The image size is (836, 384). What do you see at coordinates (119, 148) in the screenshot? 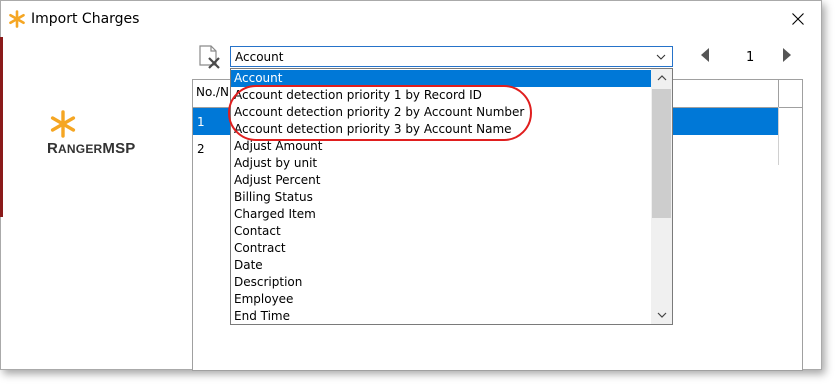
I see `logo-msp: MSP` at bounding box center [119, 148].